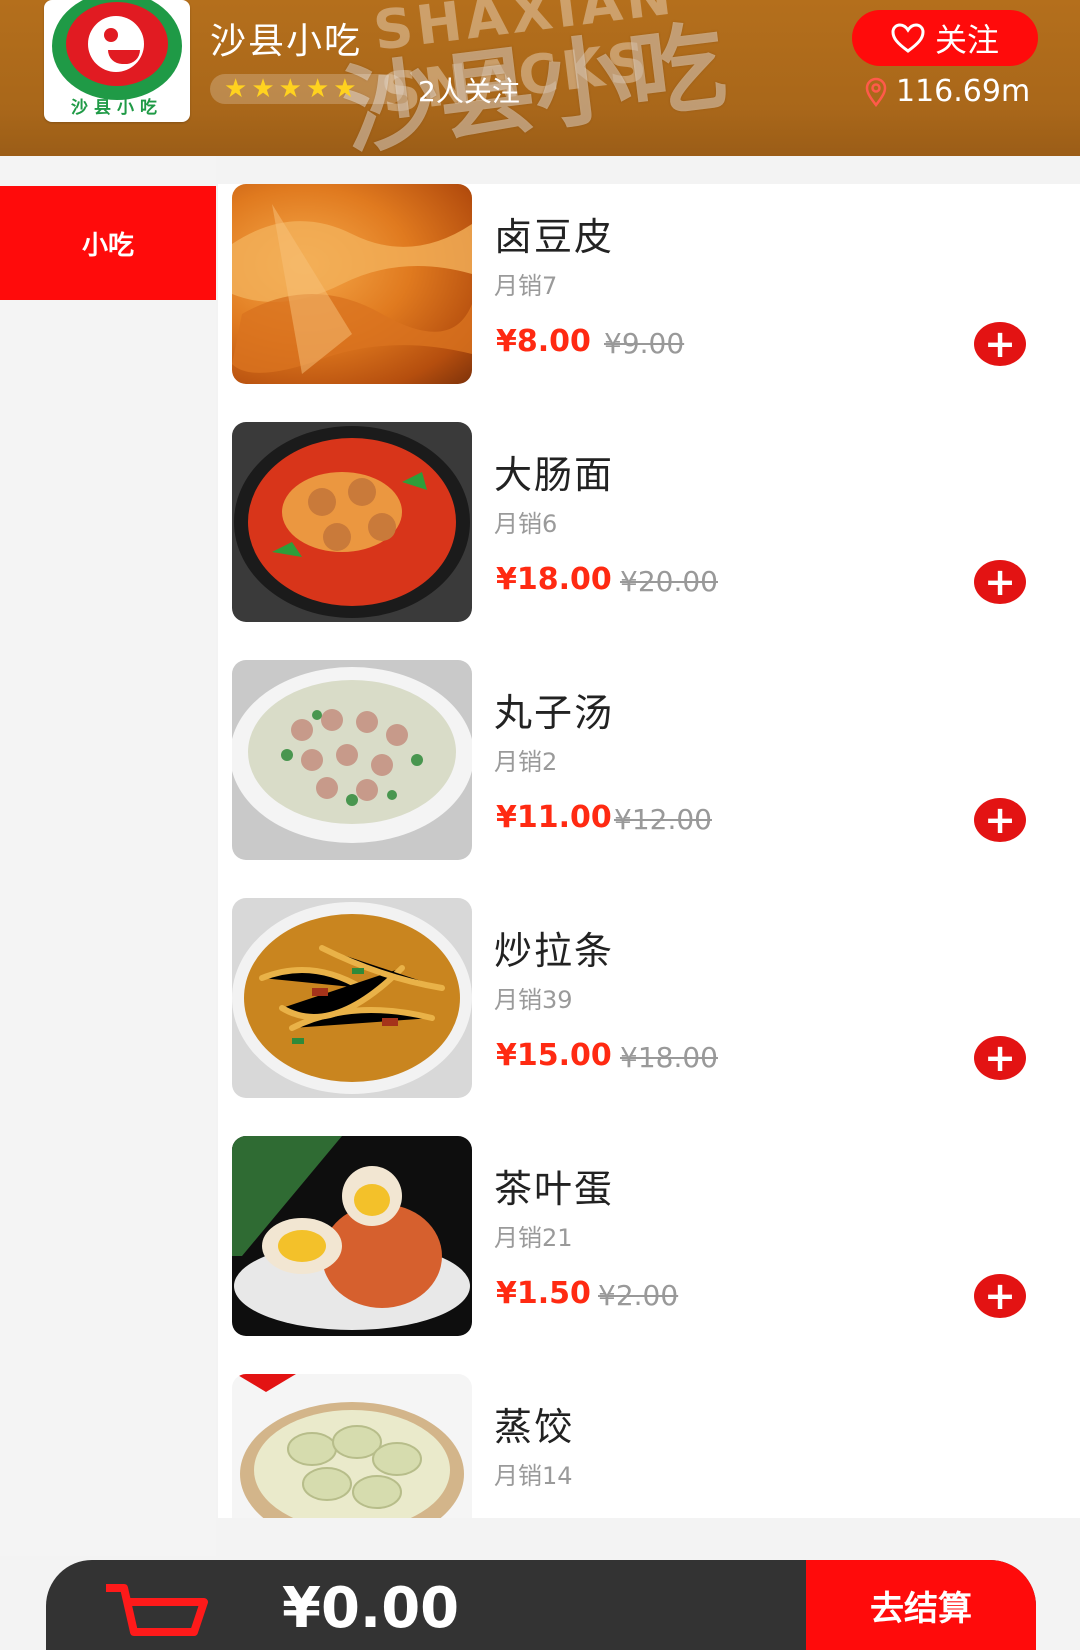 The width and height of the screenshot is (1080, 1650). What do you see at coordinates (157, 1616) in the screenshot?
I see `shopping-cart-icon` at bounding box center [157, 1616].